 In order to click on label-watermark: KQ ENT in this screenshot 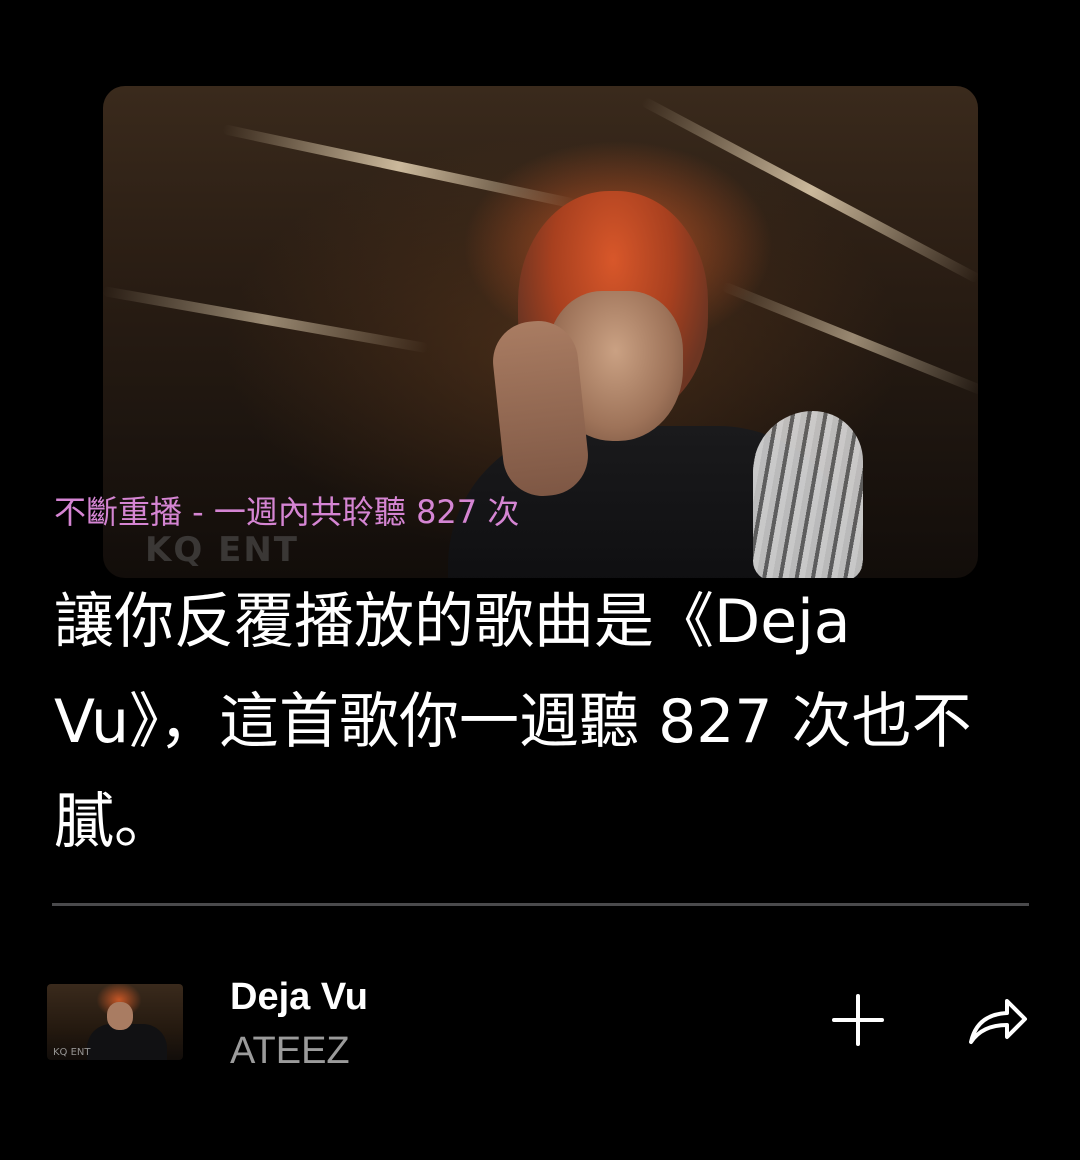, I will do `click(222, 550)`.